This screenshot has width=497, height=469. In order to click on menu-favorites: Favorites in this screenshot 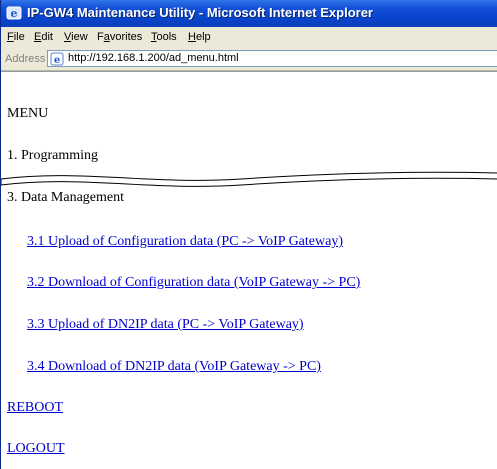, I will do `click(119, 37)`.